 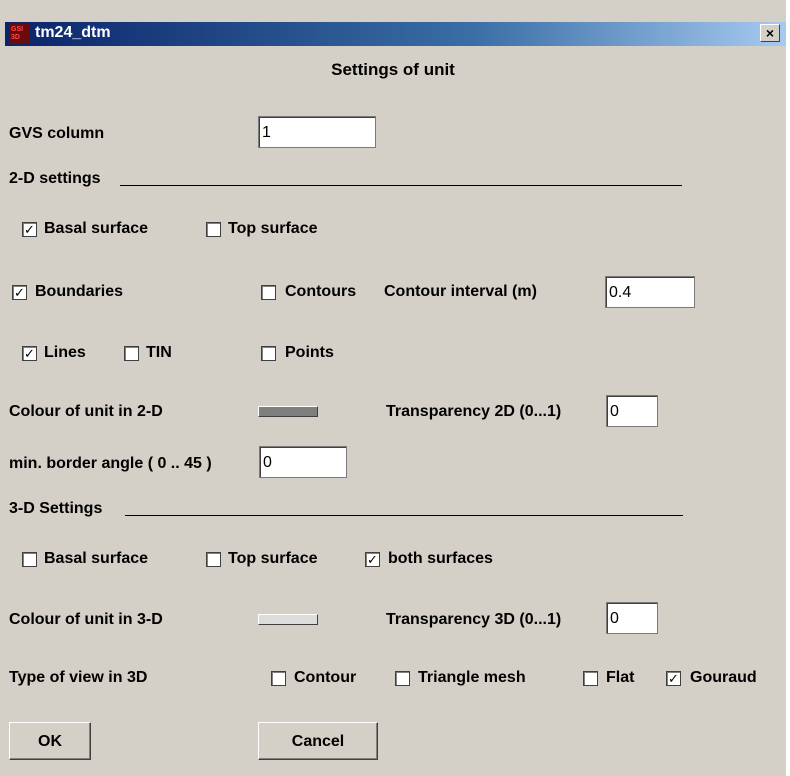 What do you see at coordinates (86, 411) in the screenshot?
I see `colour-2d-label: Colour of unit in 2-D` at bounding box center [86, 411].